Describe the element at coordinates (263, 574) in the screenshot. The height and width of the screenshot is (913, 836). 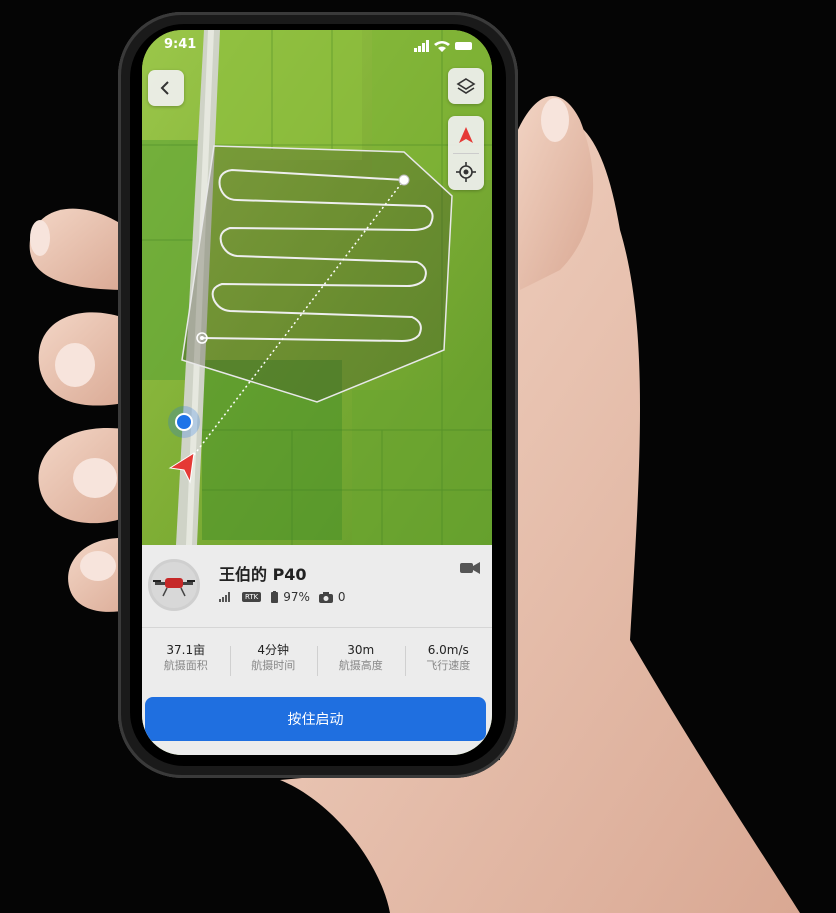
I see `drone-name: 王伯的 P40` at that location.